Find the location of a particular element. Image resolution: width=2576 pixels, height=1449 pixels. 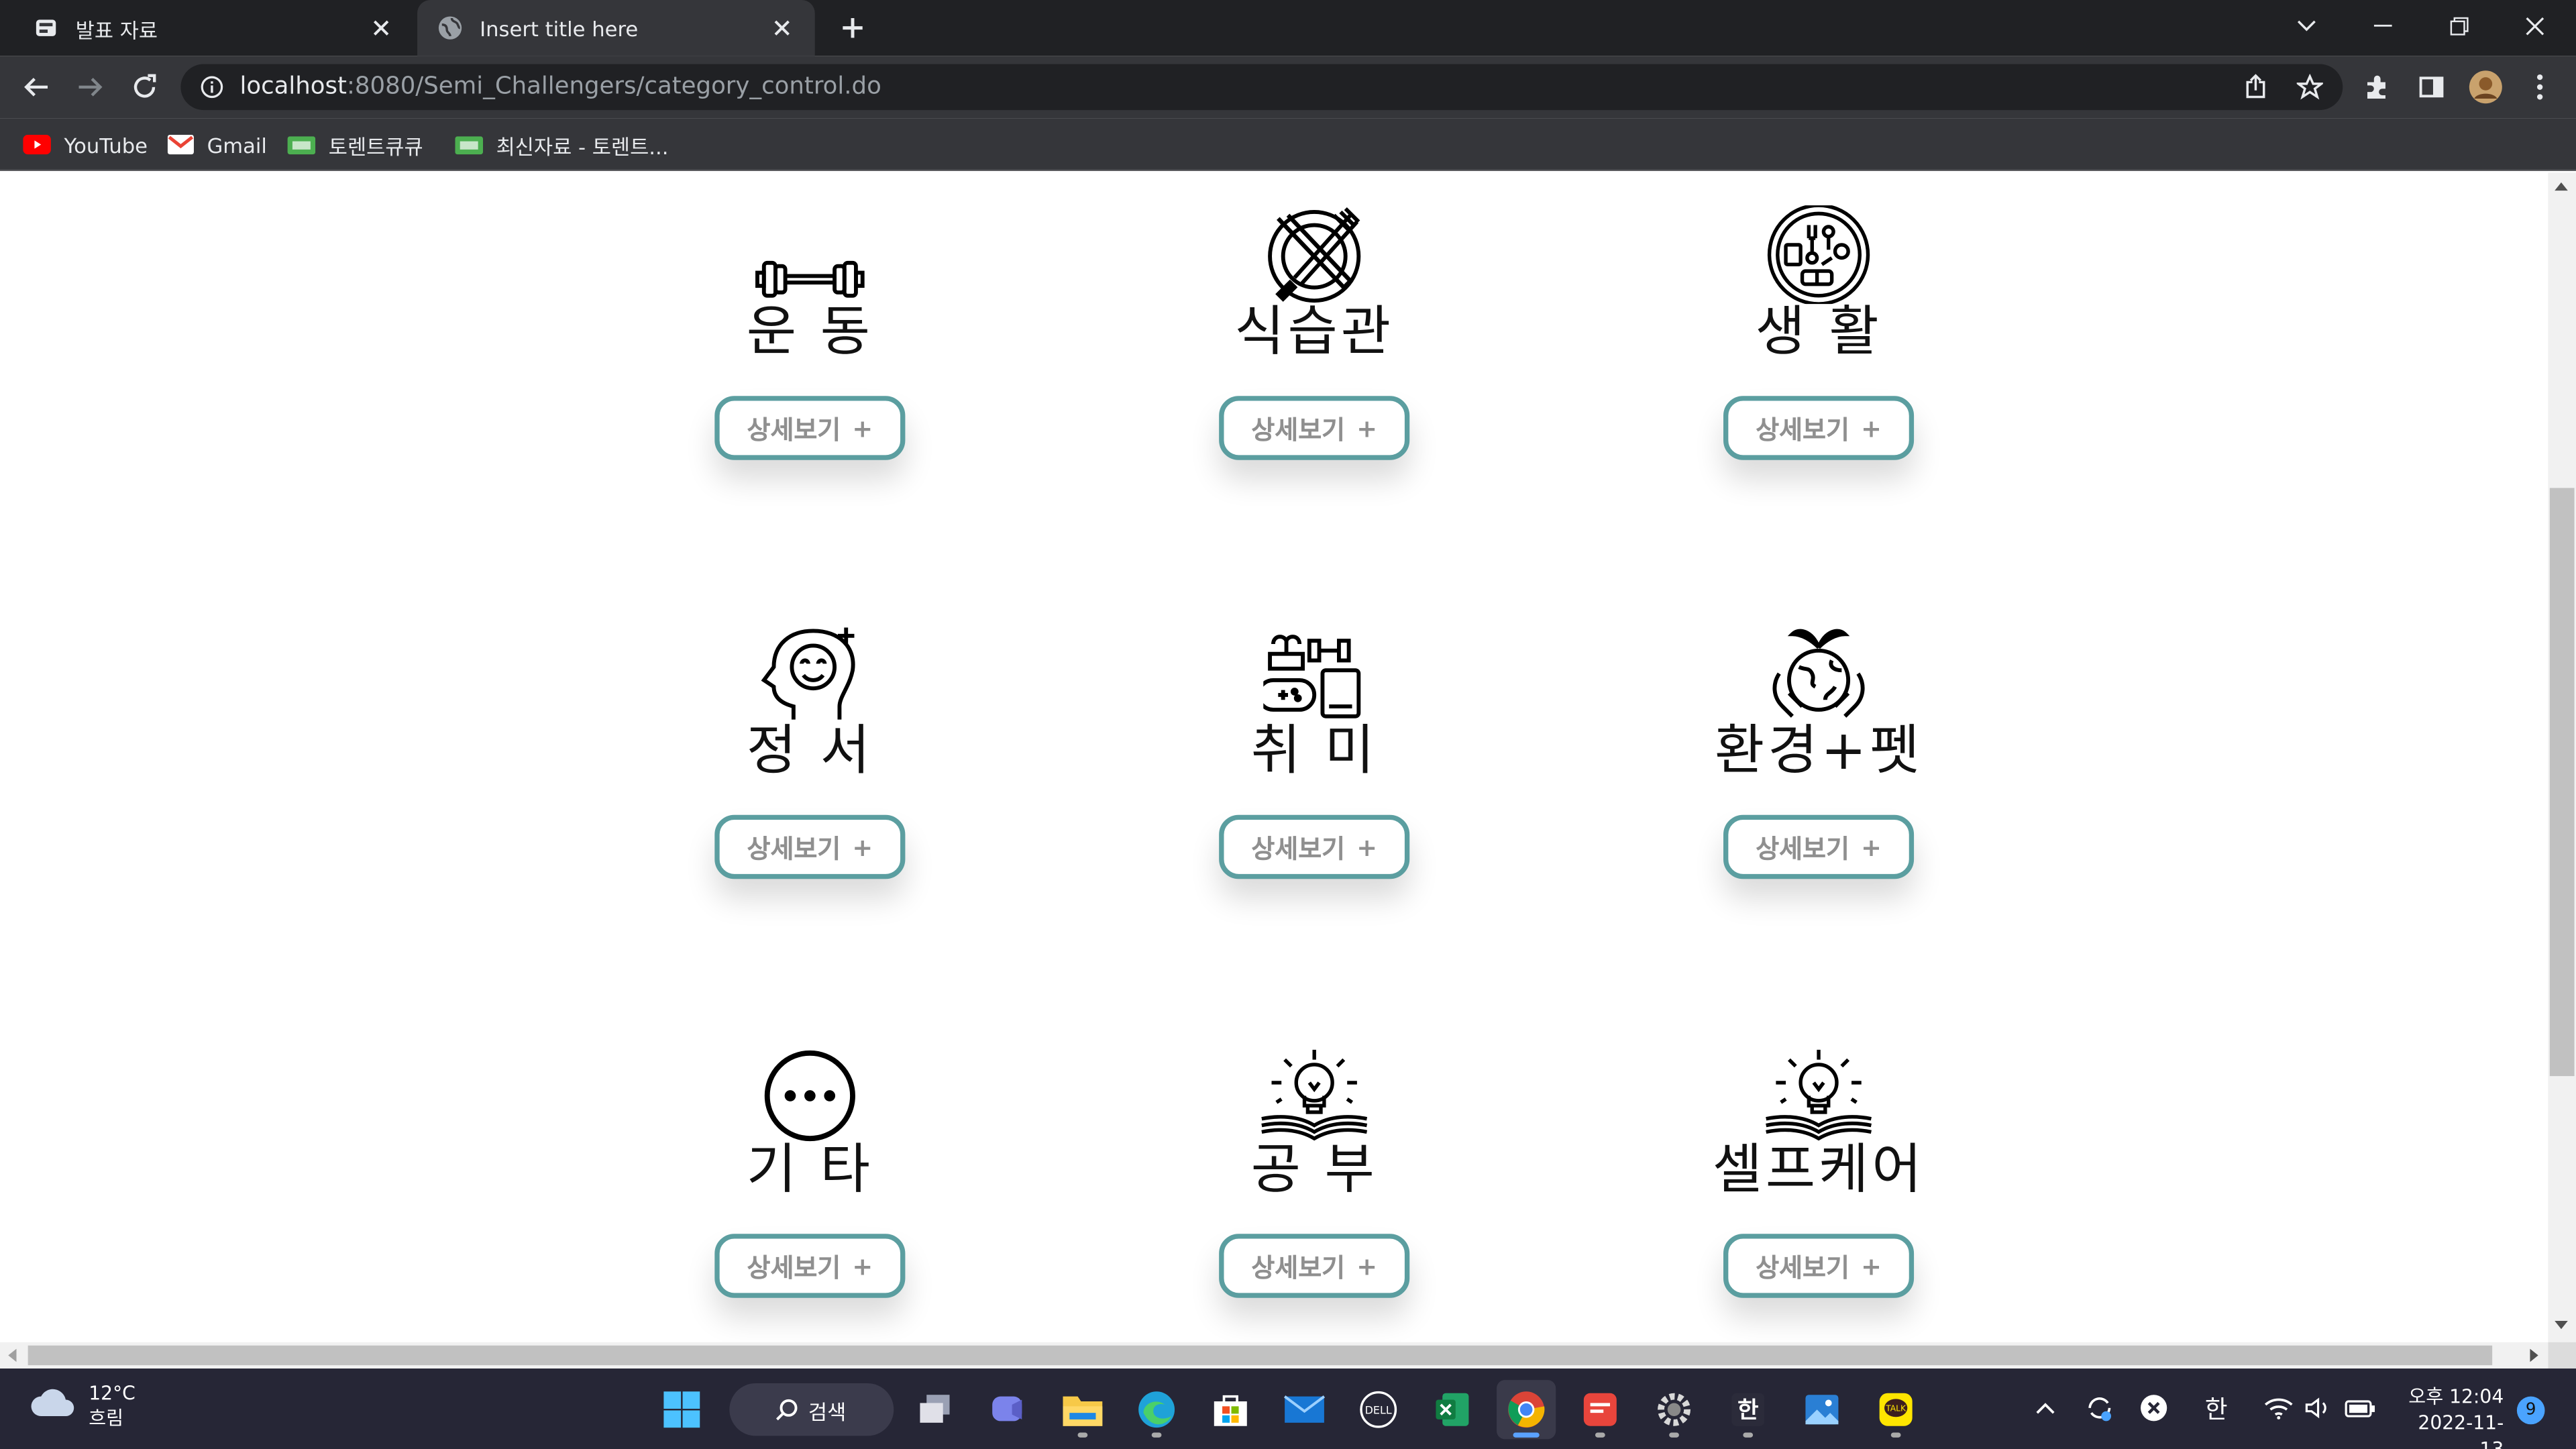

detail-button-exercise: 상세보기 + is located at coordinates (810, 428).